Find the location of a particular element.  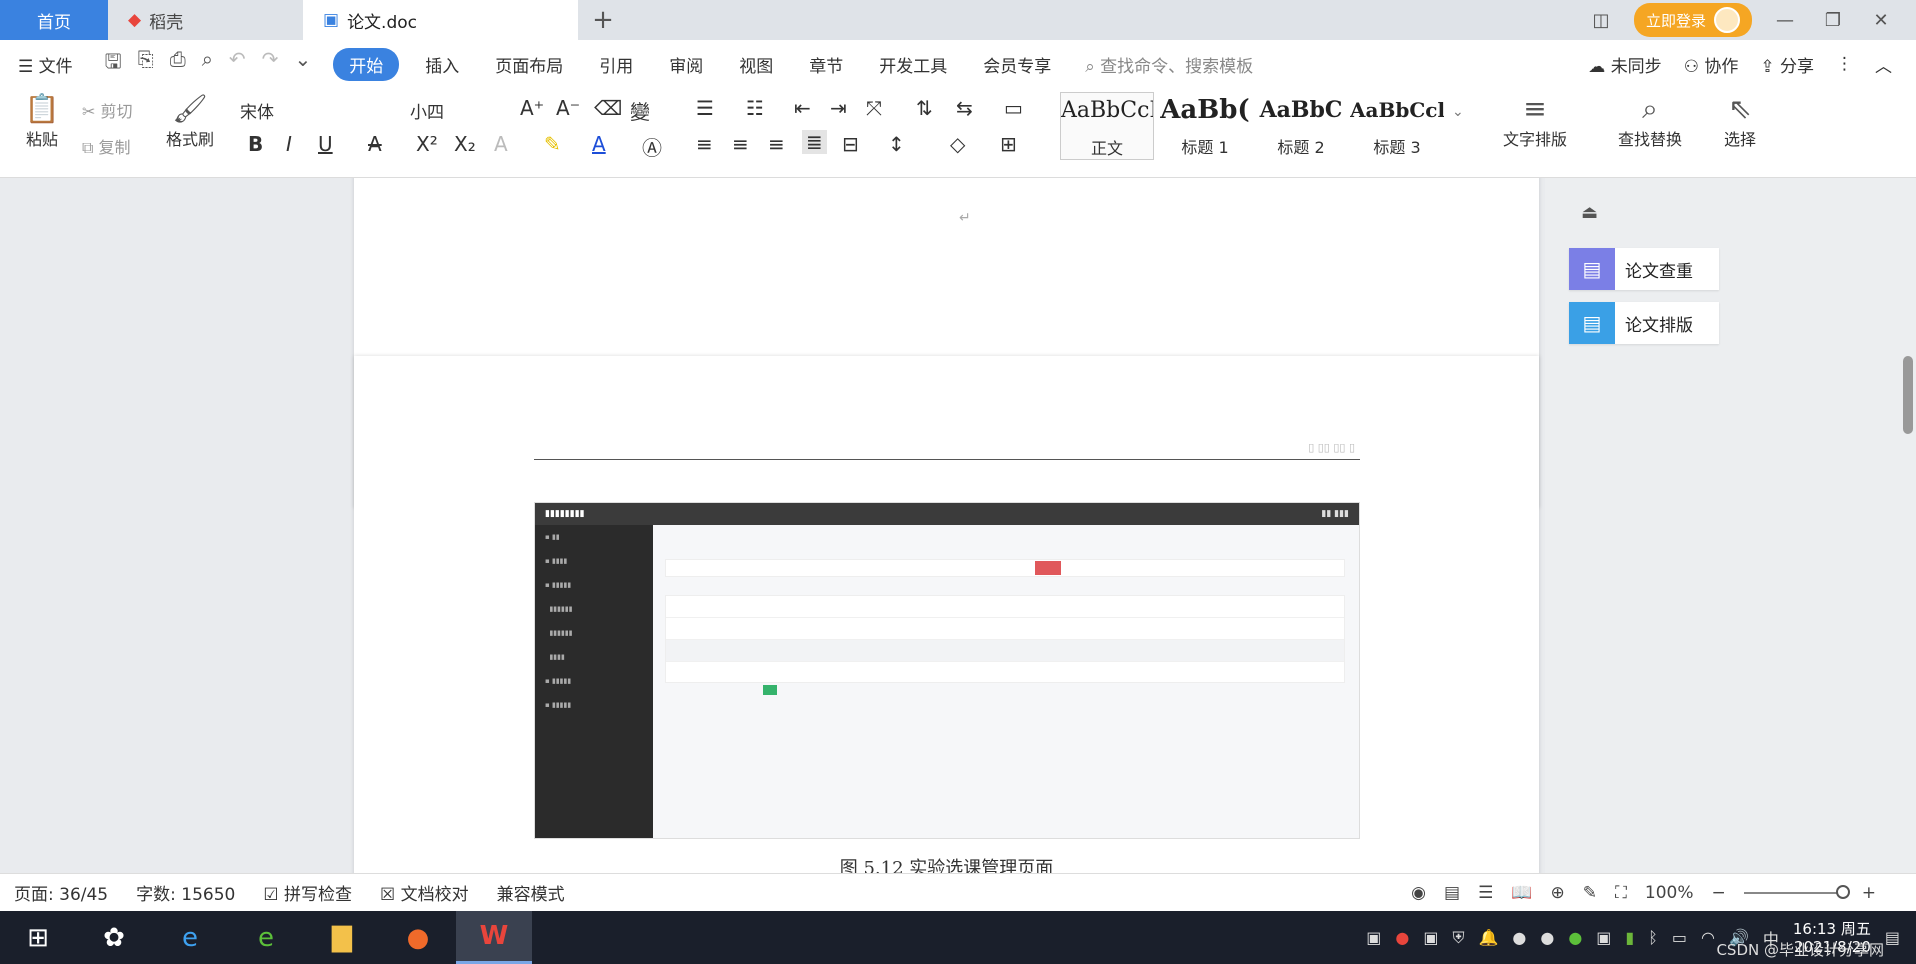

zoom-in-icon: + is located at coordinates (1869, 893).